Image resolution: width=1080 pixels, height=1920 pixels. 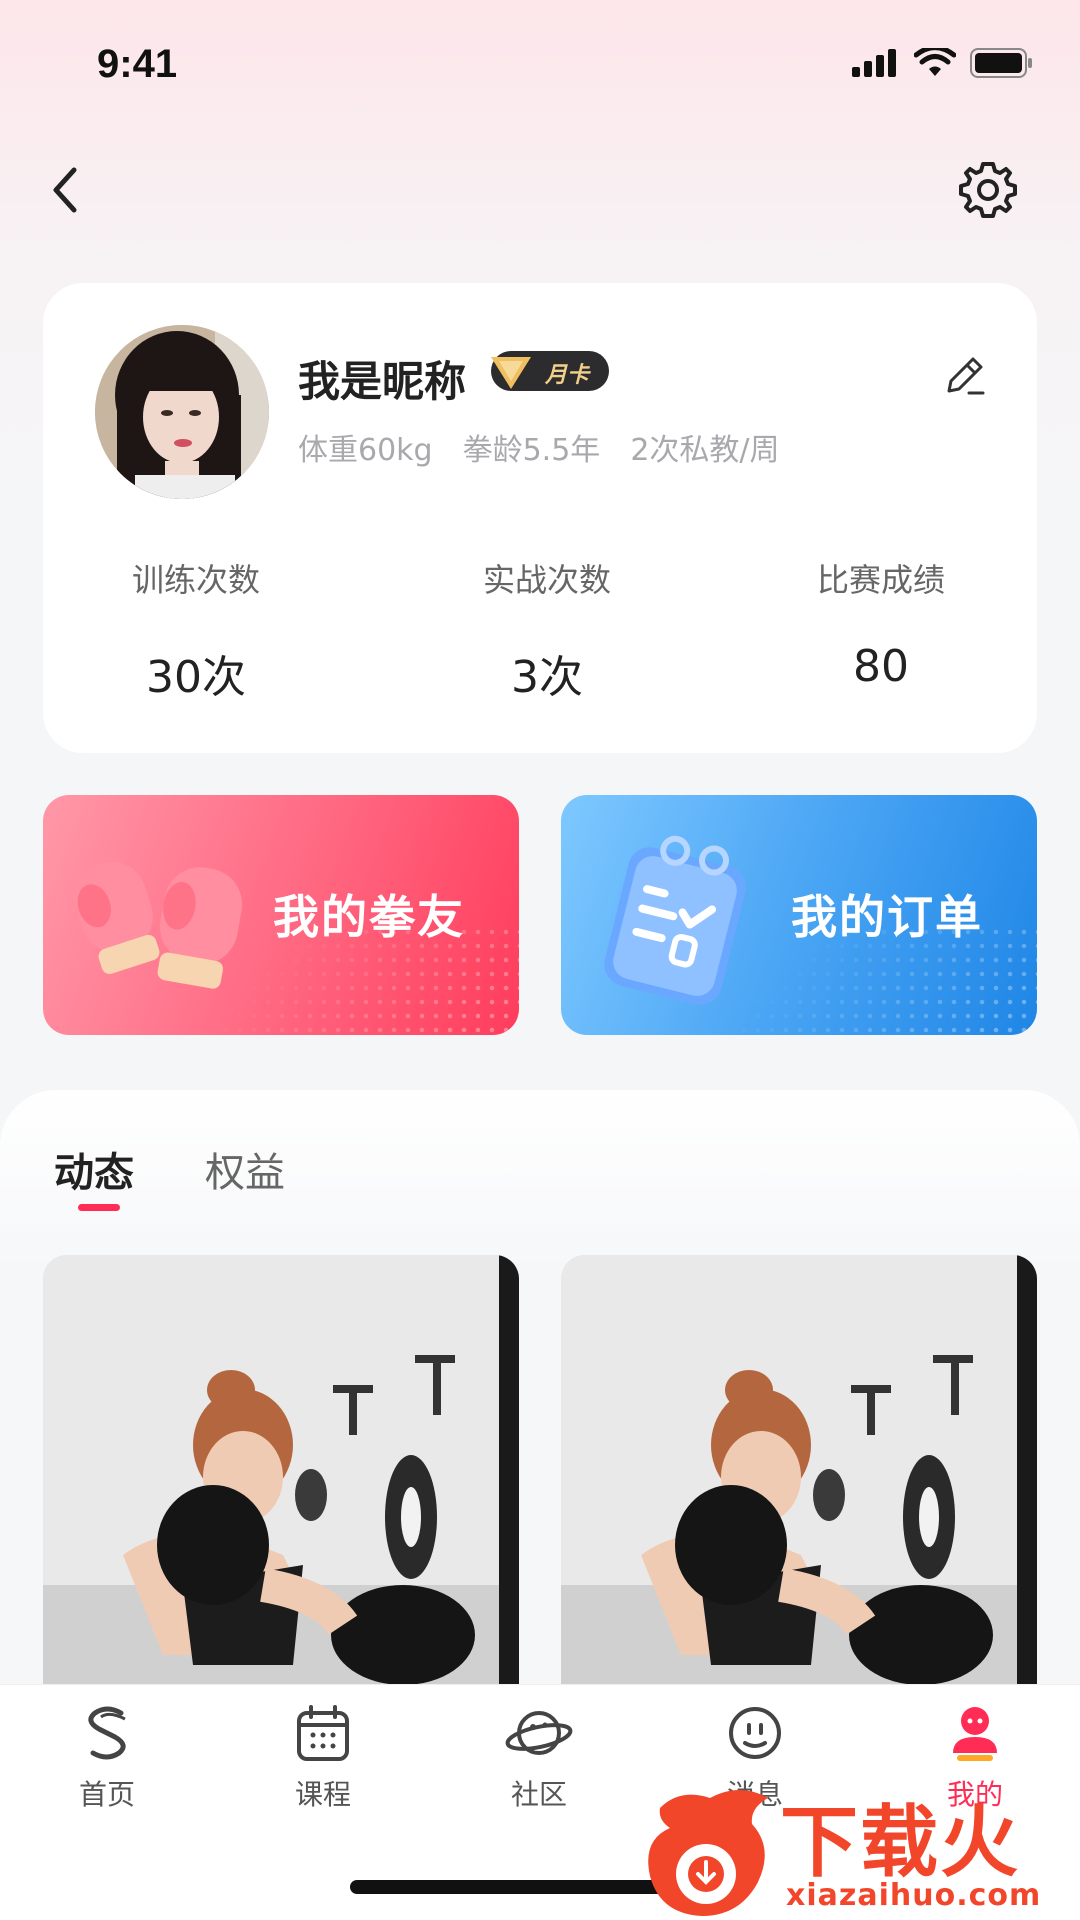 I want to click on flame-logo-icon, so click(x=708, y=1853).